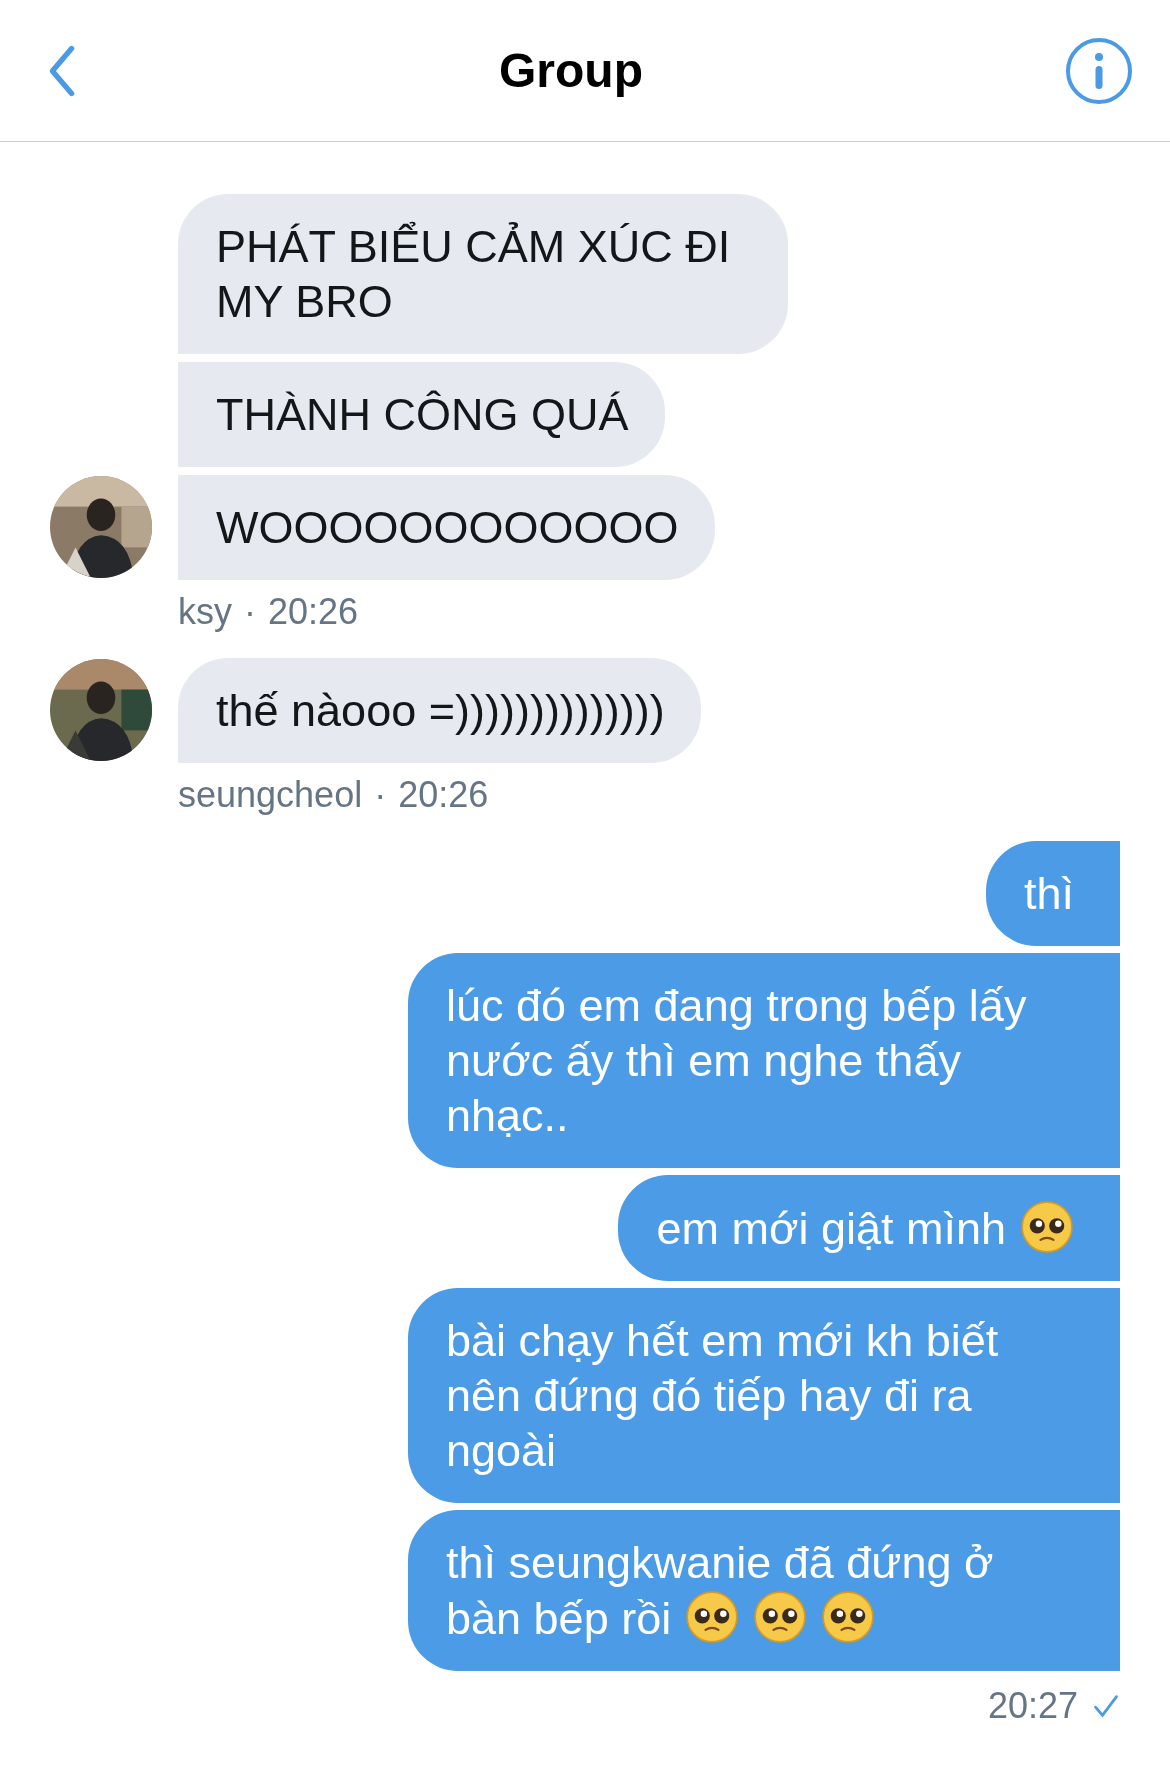 The width and height of the screenshot is (1170, 1780). I want to click on sender-name: ksy, so click(205, 612).